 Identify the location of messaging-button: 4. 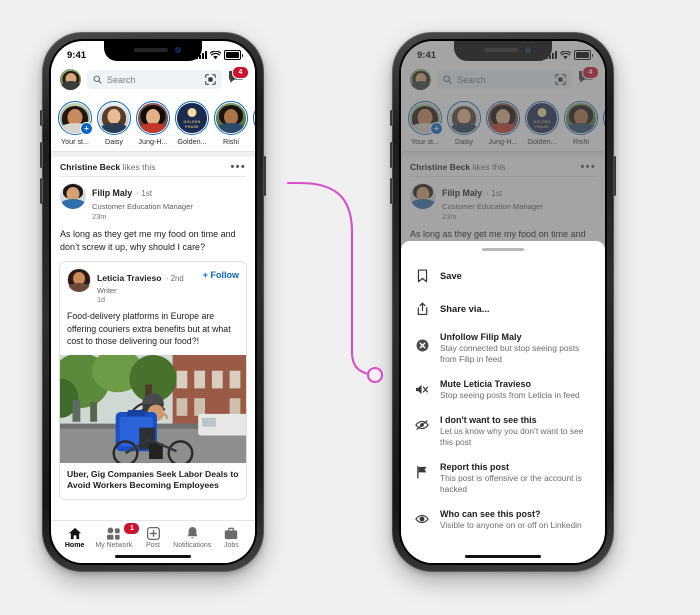
(238, 77).